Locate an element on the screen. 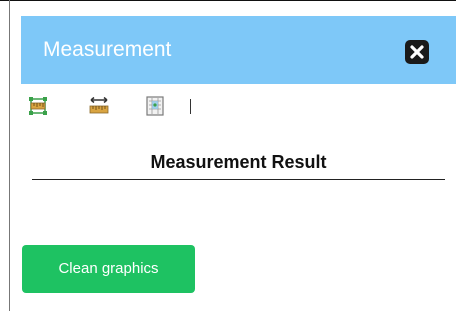 This screenshot has height=311, width=456. location-measure-button is located at coordinates (155, 106).